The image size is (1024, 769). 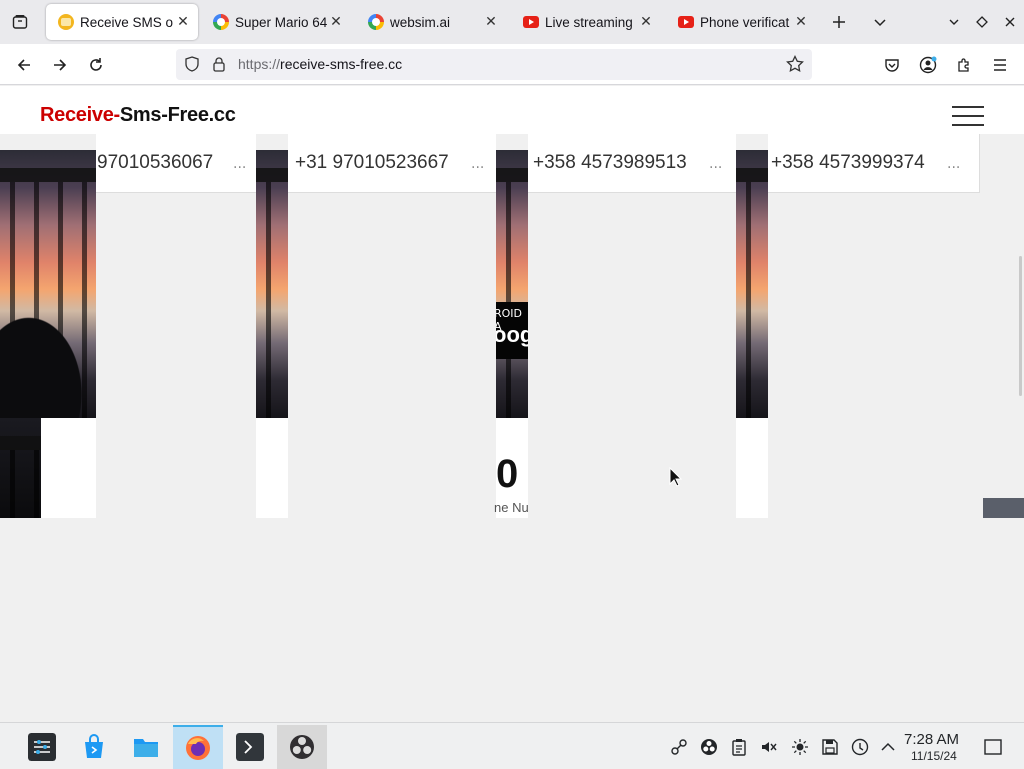 What do you see at coordinates (219, 66) in the screenshot?
I see `lock-icon` at bounding box center [219, 66].